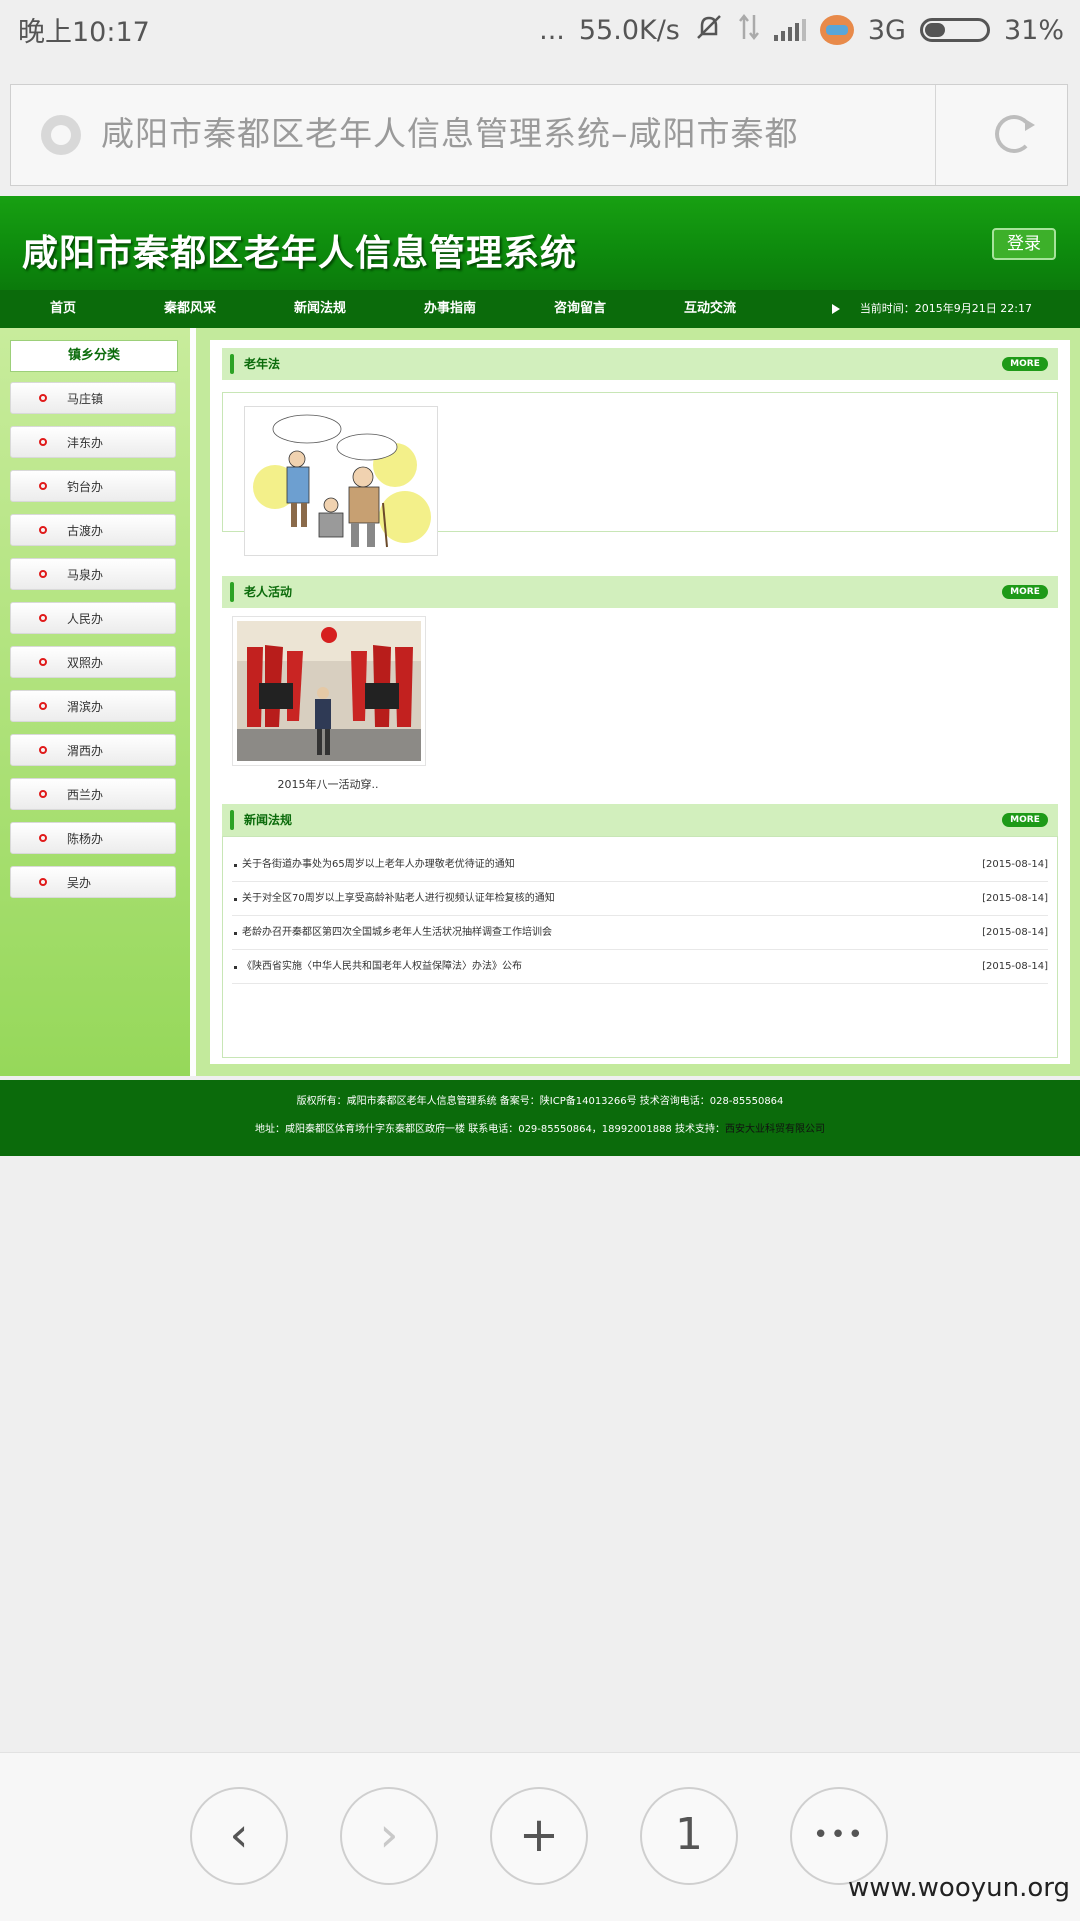  What do you see at coordinates (85, 443) in the screenshot?
I see `sidebar-item-label: 沣东办` at bounding box center [85, 443].